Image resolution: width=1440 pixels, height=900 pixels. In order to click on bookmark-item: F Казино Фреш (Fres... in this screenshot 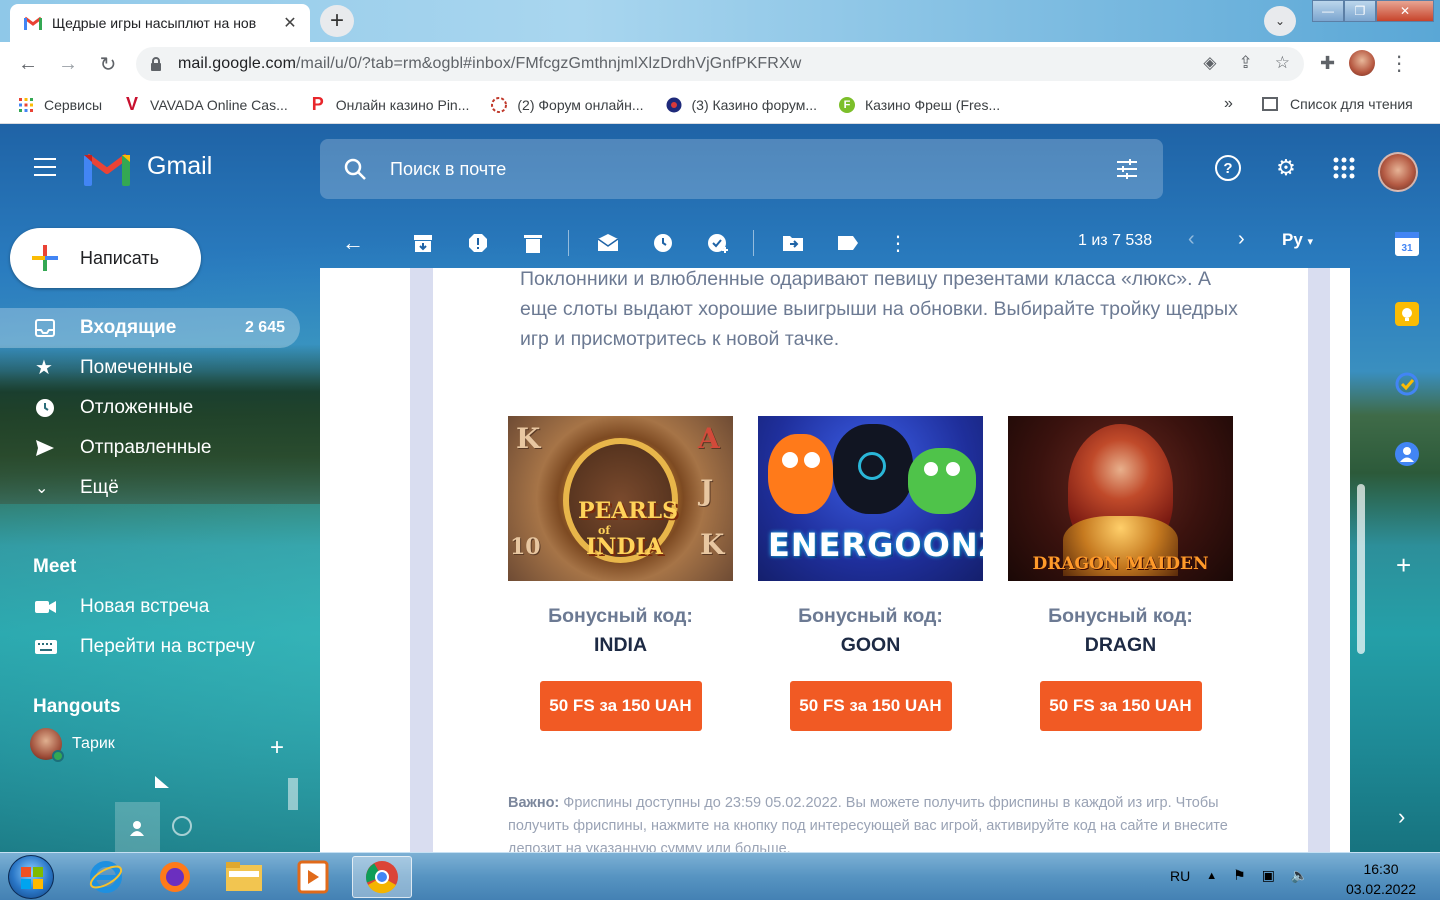, I will do `click(919, 104)`.